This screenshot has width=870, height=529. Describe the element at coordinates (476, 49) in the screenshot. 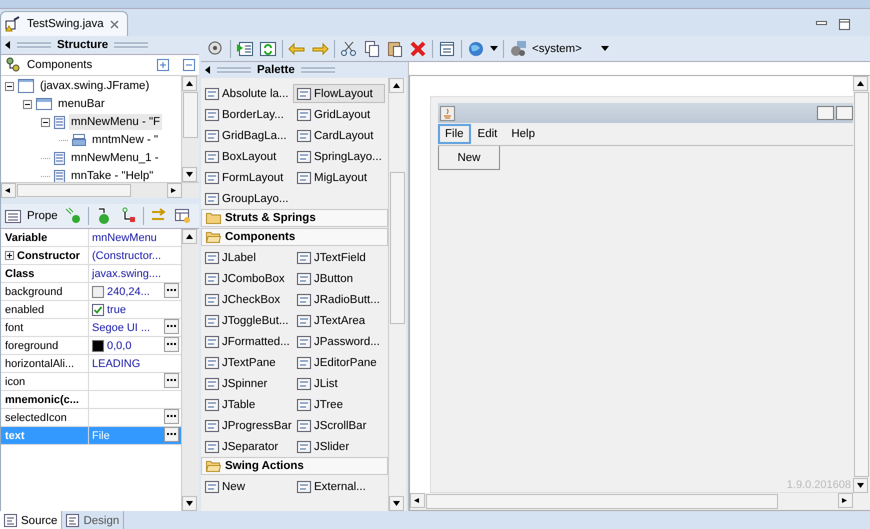

I see `globe-icon` at that location.